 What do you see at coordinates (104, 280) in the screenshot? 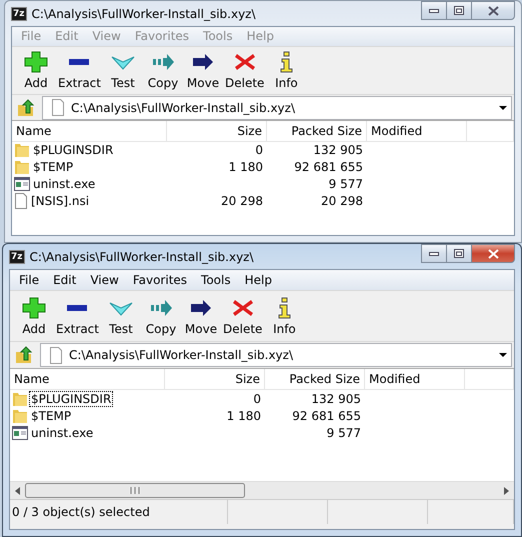
I see `menu-item: View` at bounding box center [104, 280].